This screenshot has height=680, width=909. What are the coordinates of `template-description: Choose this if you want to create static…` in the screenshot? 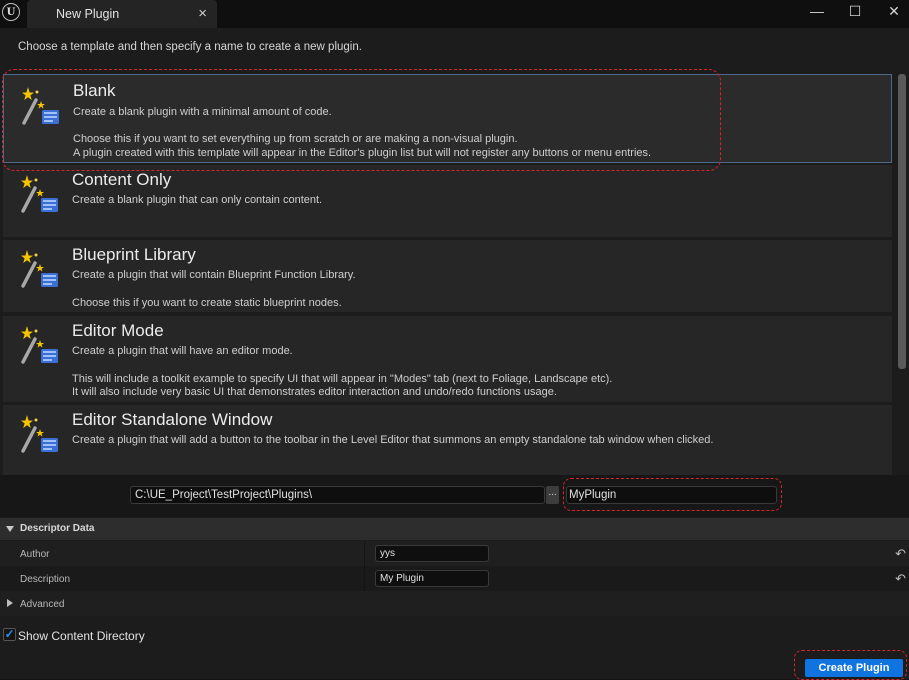 It's located at (207, 303).